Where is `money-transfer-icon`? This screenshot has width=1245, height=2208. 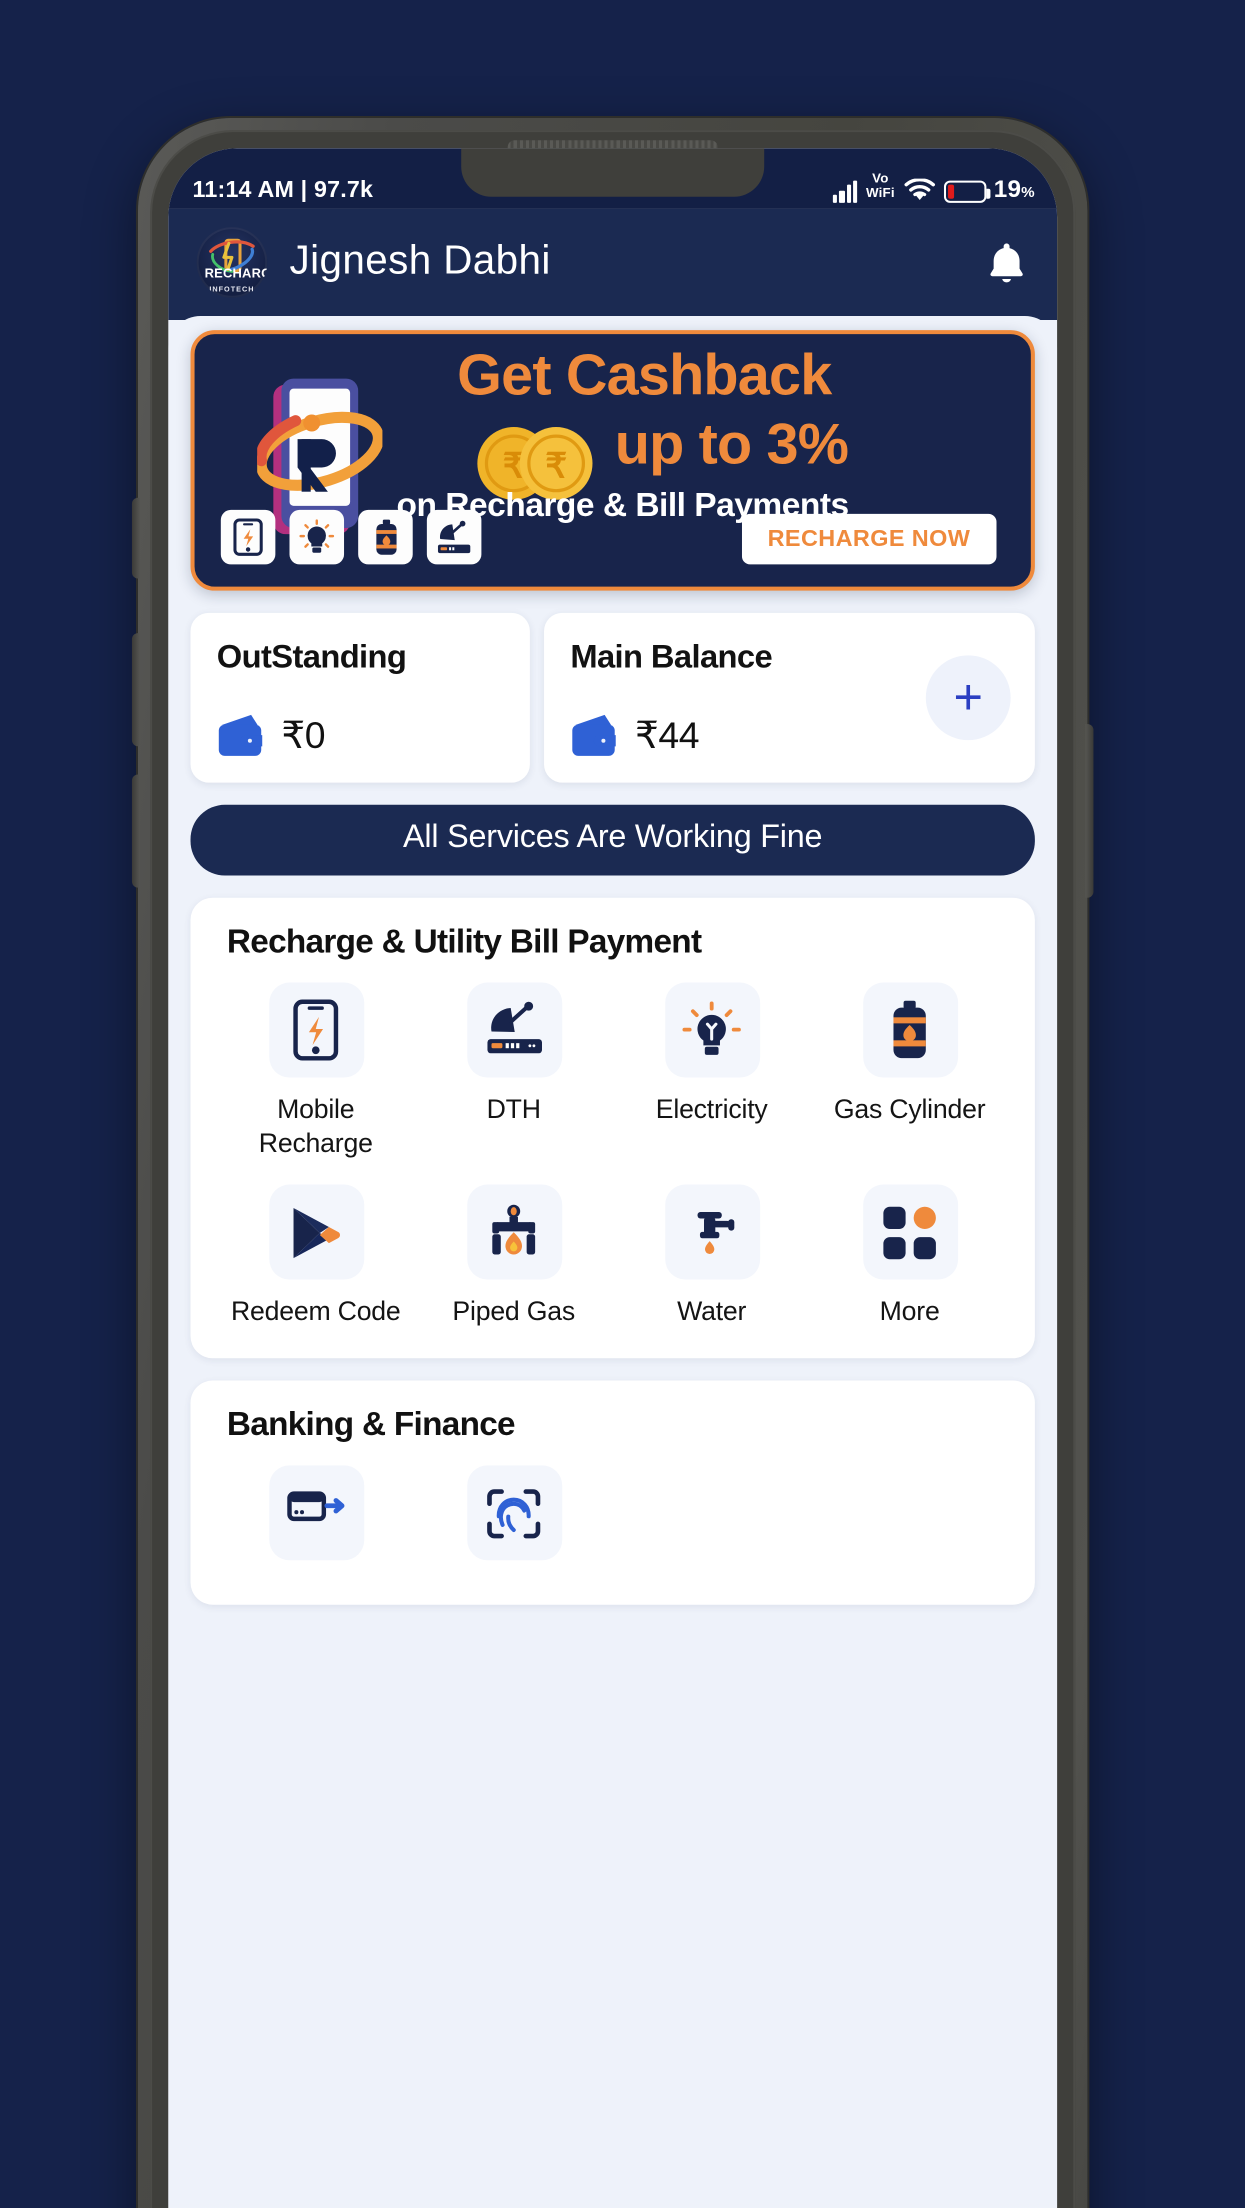 money-transfer-icon is located at coordinates (316, 1513).